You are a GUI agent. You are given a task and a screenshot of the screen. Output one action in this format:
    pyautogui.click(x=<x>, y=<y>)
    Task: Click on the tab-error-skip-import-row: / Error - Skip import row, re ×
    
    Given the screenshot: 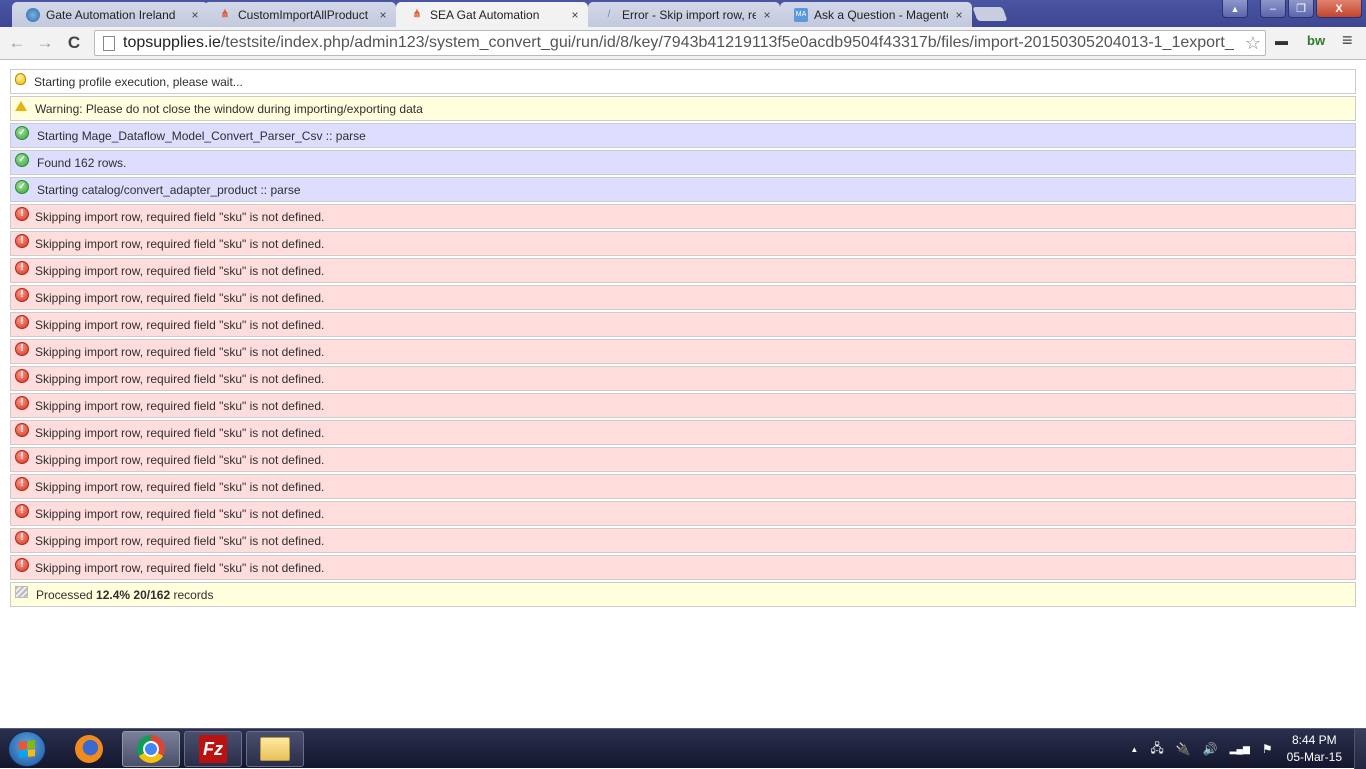 What is the action you would take?
    pyautogui.click(x=684, y=14)
    